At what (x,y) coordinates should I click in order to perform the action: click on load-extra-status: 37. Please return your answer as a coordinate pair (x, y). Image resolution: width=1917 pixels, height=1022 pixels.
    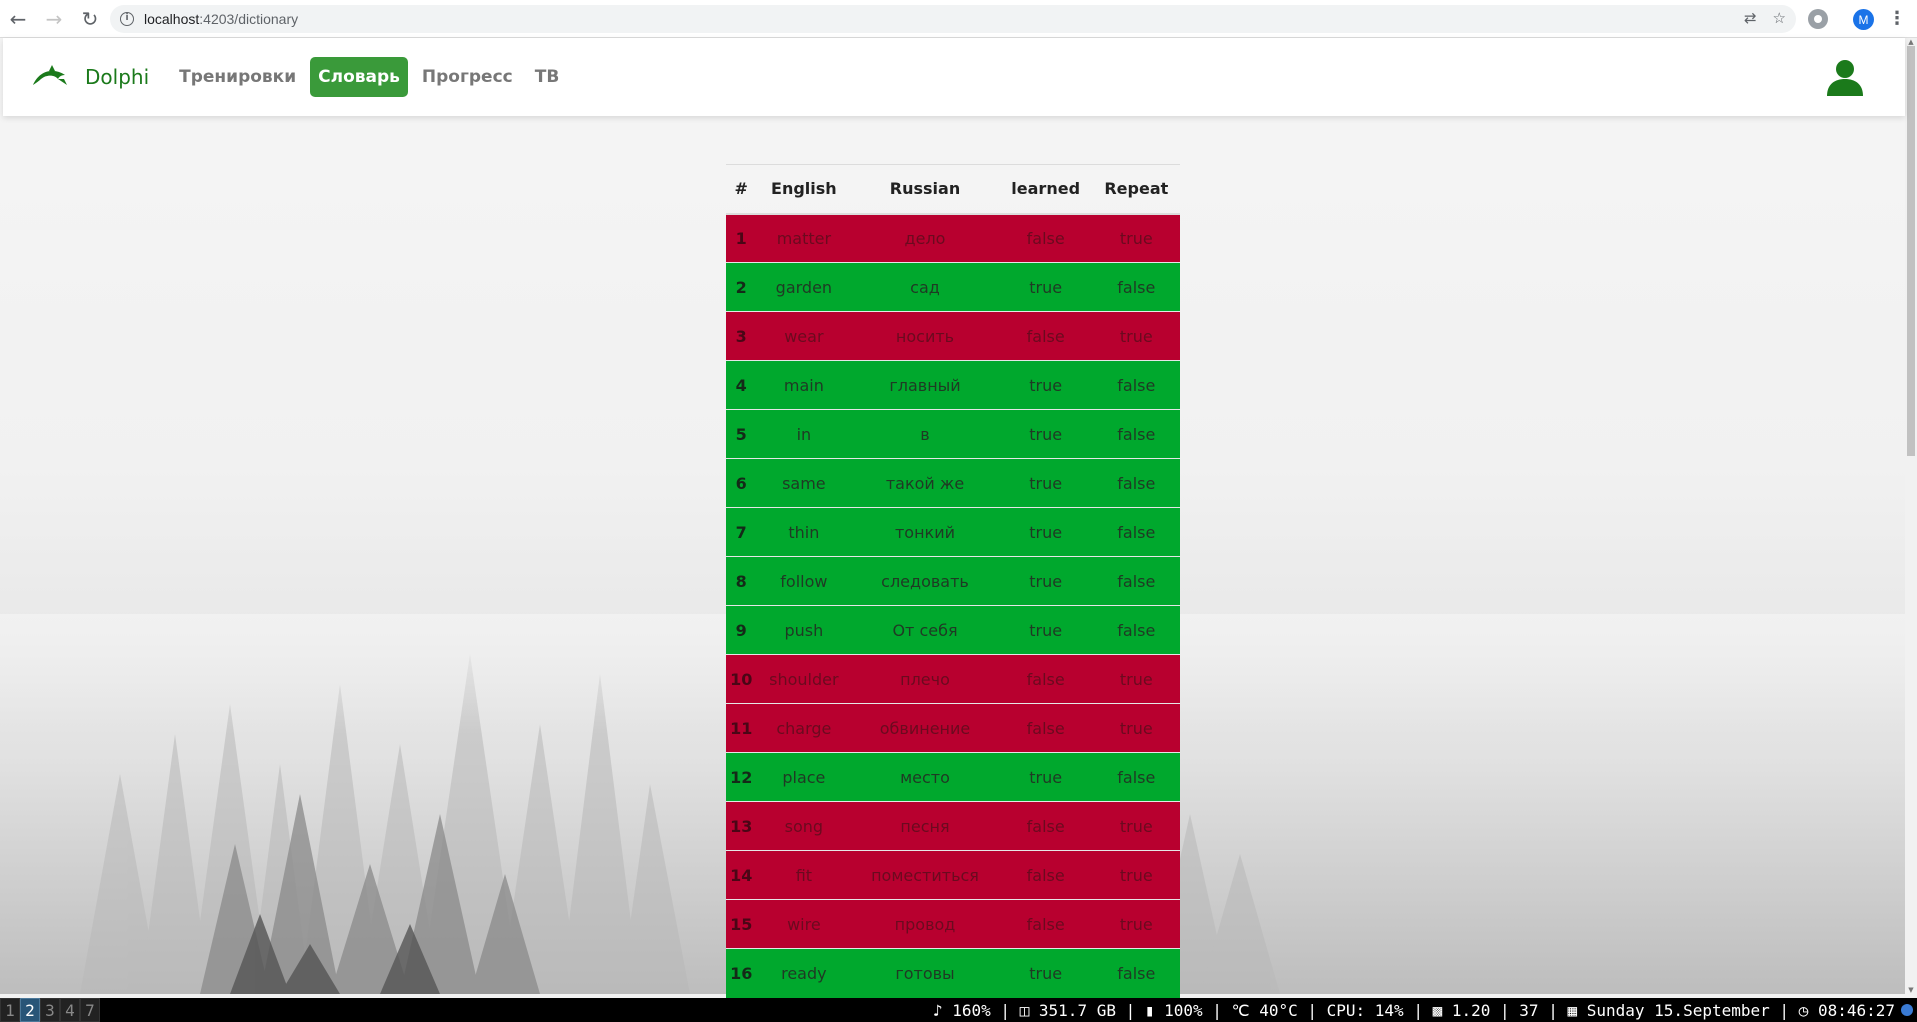
    Looking at the image, I should click on (1529, 1010).